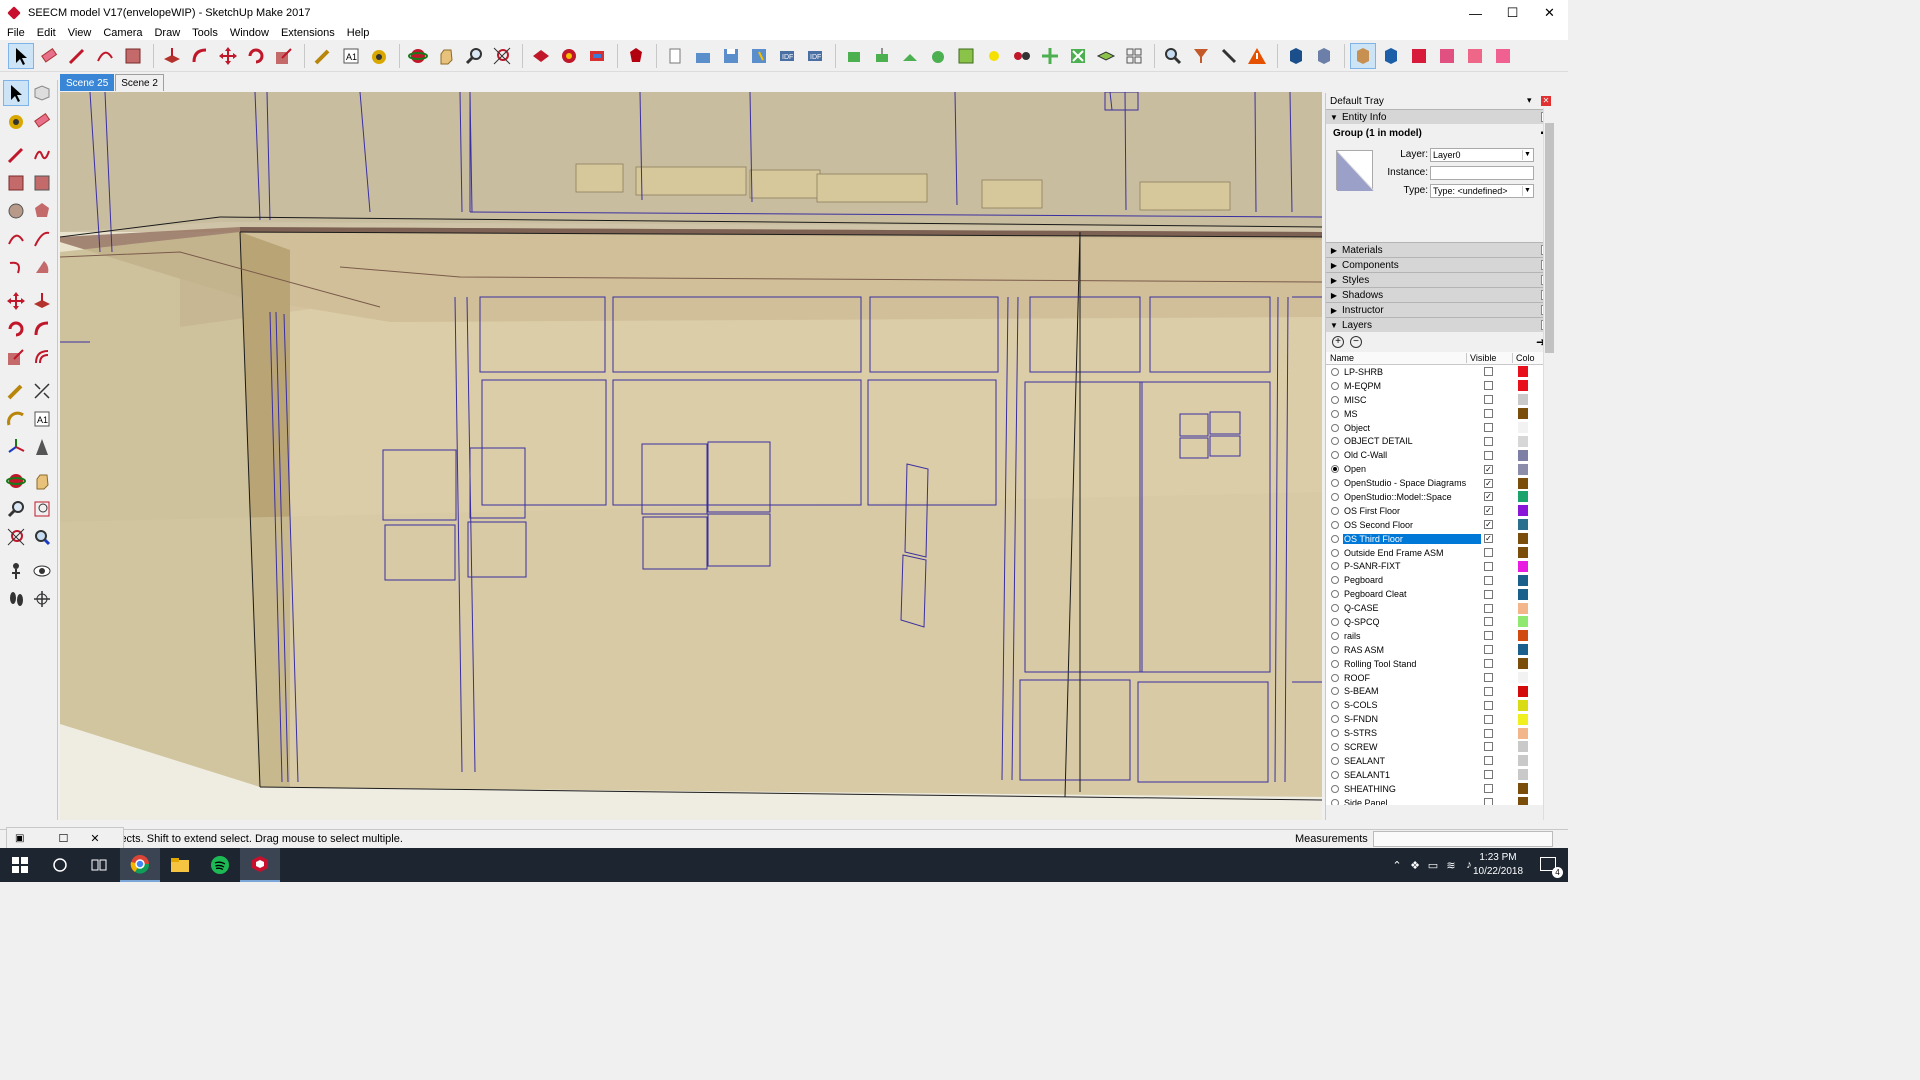 Image resolution: width=1920 pixels, height=1080 pixels. Describe the element at coordinates (1440, 414) in the screenshot. I see `layer-row: MS` at that location.